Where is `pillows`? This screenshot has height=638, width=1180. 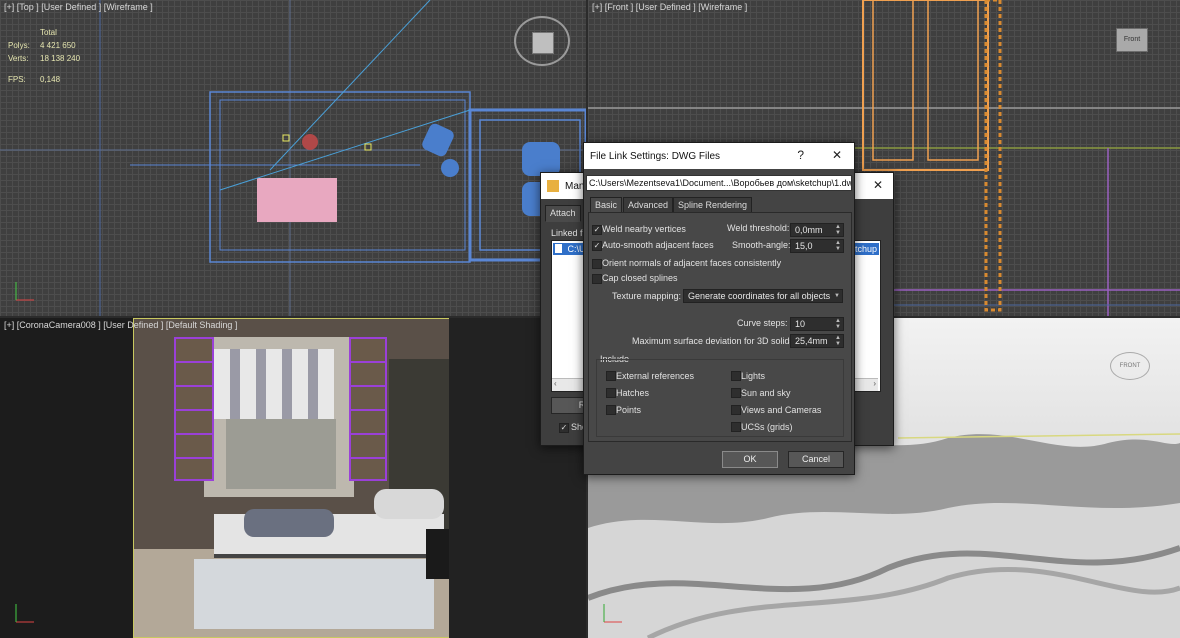 pillows is located at coordinates (409, 504).